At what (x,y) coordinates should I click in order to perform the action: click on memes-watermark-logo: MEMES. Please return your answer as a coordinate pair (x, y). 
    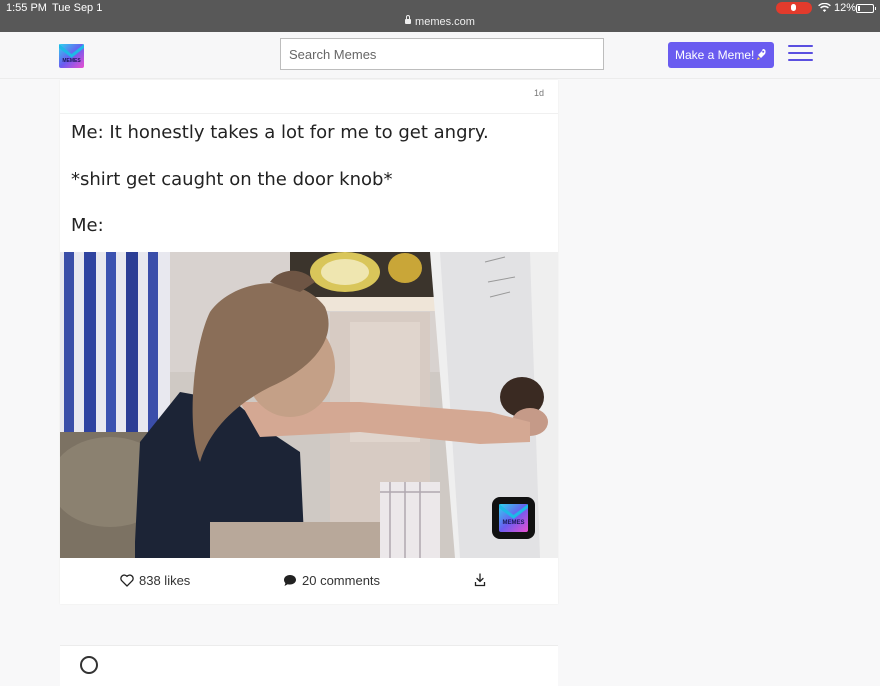
    Looking at the image, I should click on (513, 518).